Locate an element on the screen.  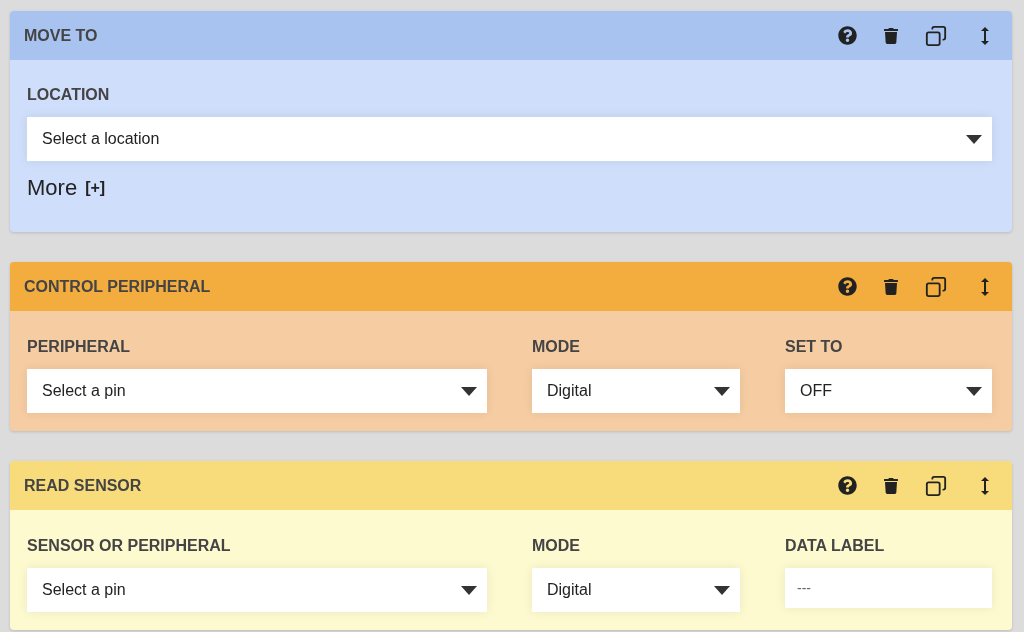
expand-toggle: [+] is located at coordinates (95, 187).